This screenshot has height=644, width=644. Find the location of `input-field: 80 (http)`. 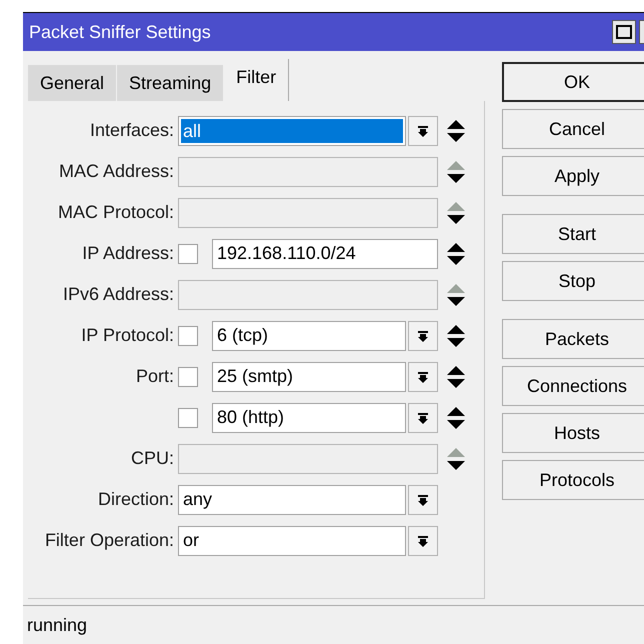

input-field: 80 (http) is located at coordinates (309, 417).